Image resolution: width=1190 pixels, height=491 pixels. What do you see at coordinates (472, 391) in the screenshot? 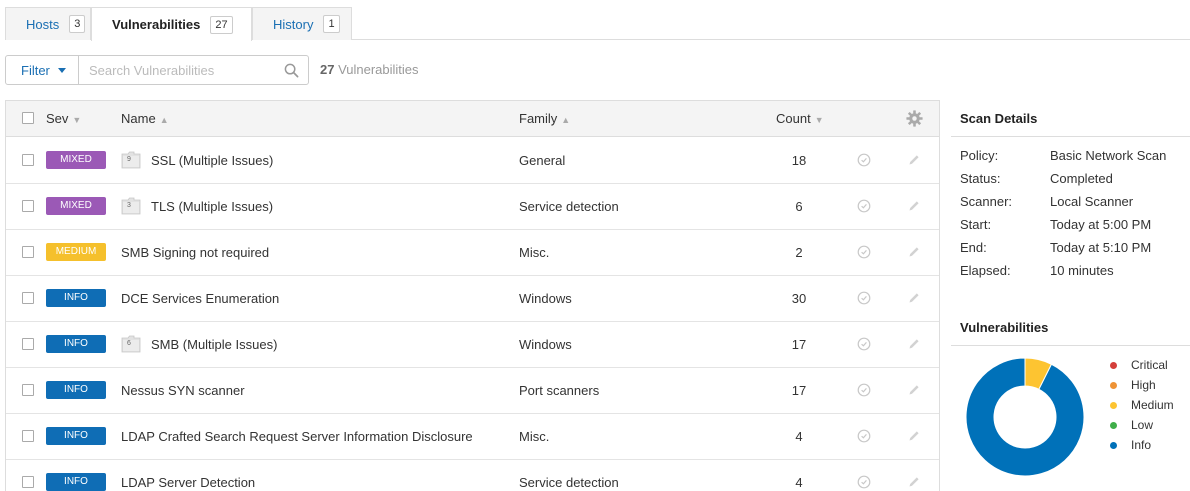
I see `table-row: INFO Nessus SYN scanner Port scanners 17` at bounding box center [472, 391].